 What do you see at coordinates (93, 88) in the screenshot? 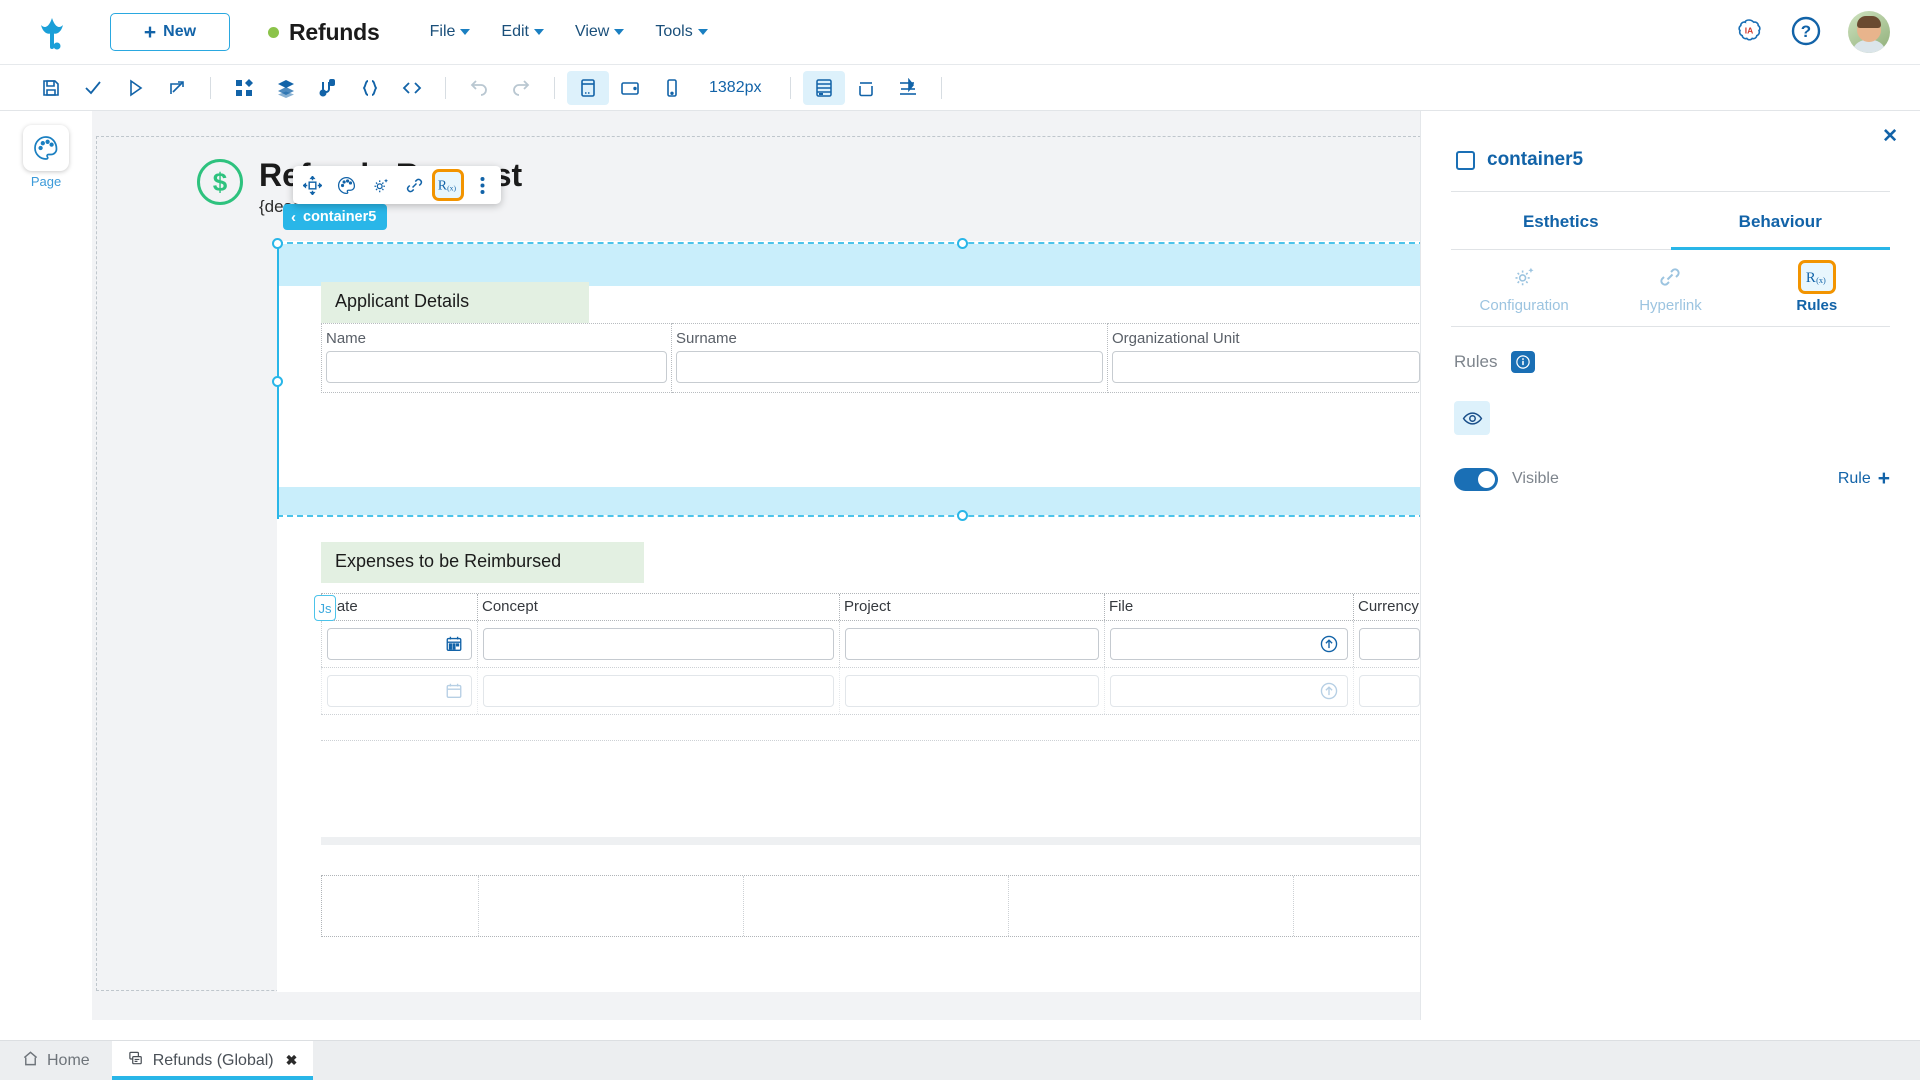
I see `validate-check-icon` at bounding box center [93, 88].